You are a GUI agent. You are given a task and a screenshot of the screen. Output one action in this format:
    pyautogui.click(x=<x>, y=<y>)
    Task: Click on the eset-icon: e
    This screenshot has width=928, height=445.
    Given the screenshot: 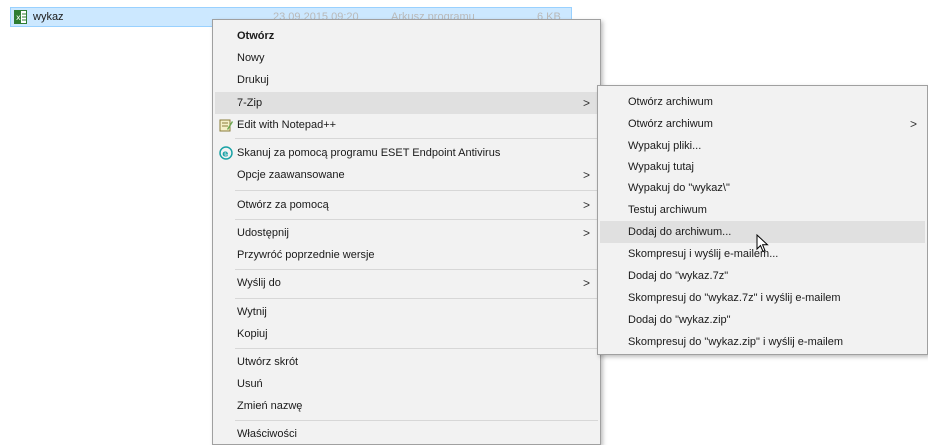 What is the action you would take?
    pyautogui.click(x=226, y=153)
    